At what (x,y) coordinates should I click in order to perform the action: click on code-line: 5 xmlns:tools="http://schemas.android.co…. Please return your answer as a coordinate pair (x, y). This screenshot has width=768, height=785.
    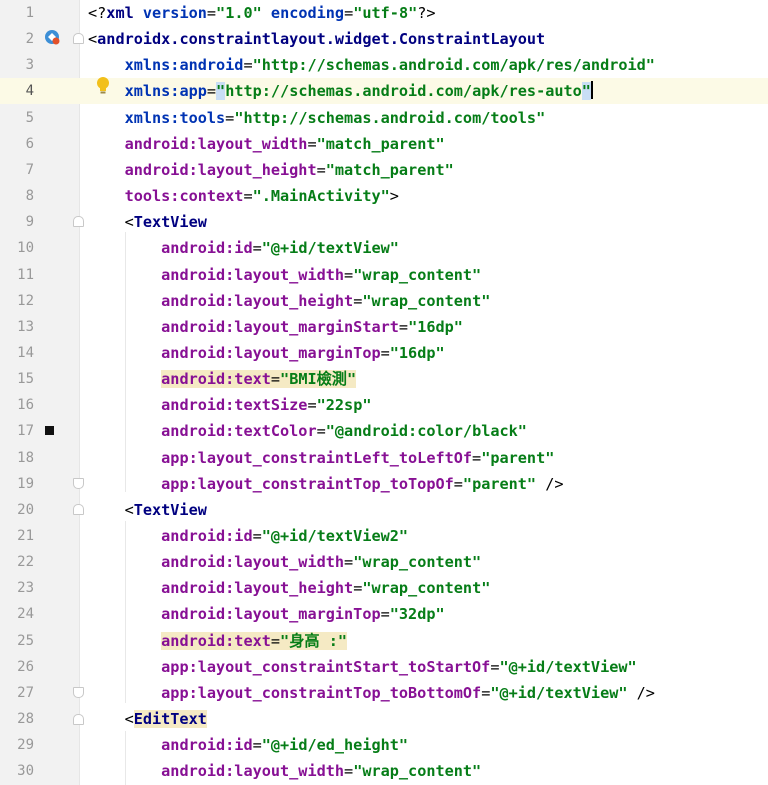
    Looking at the image, I should click on (384, 118).